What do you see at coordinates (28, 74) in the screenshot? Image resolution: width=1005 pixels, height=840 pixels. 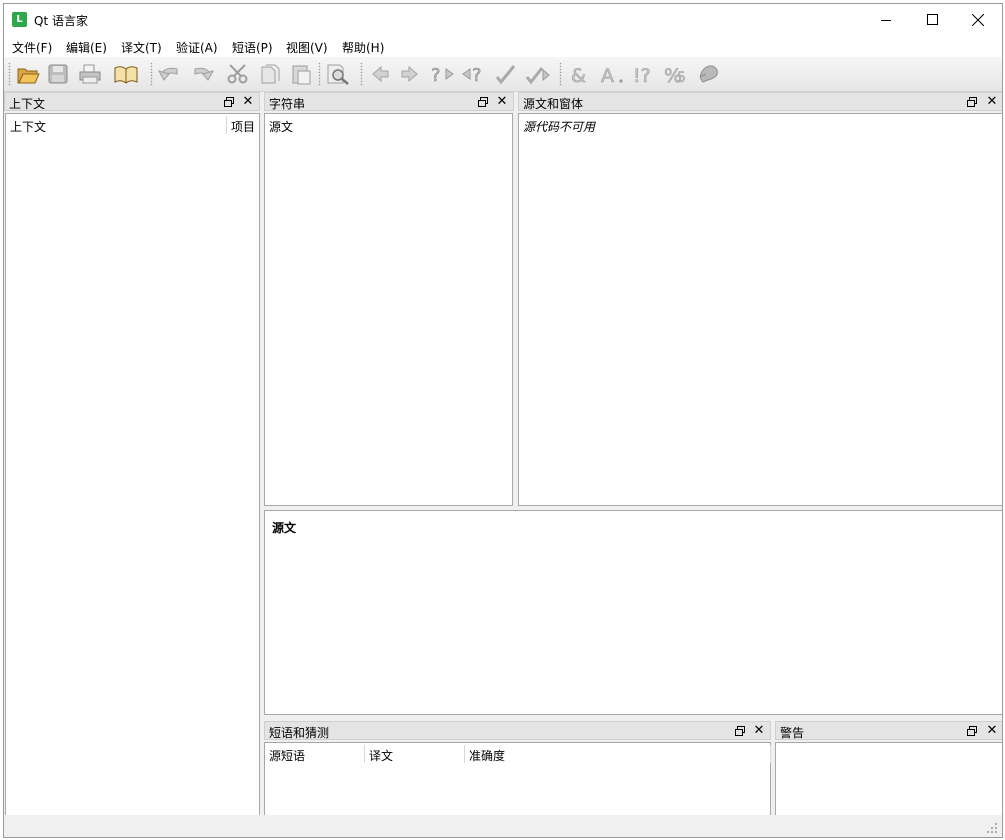 I see `open-icon` at bounding box center [28, 74].